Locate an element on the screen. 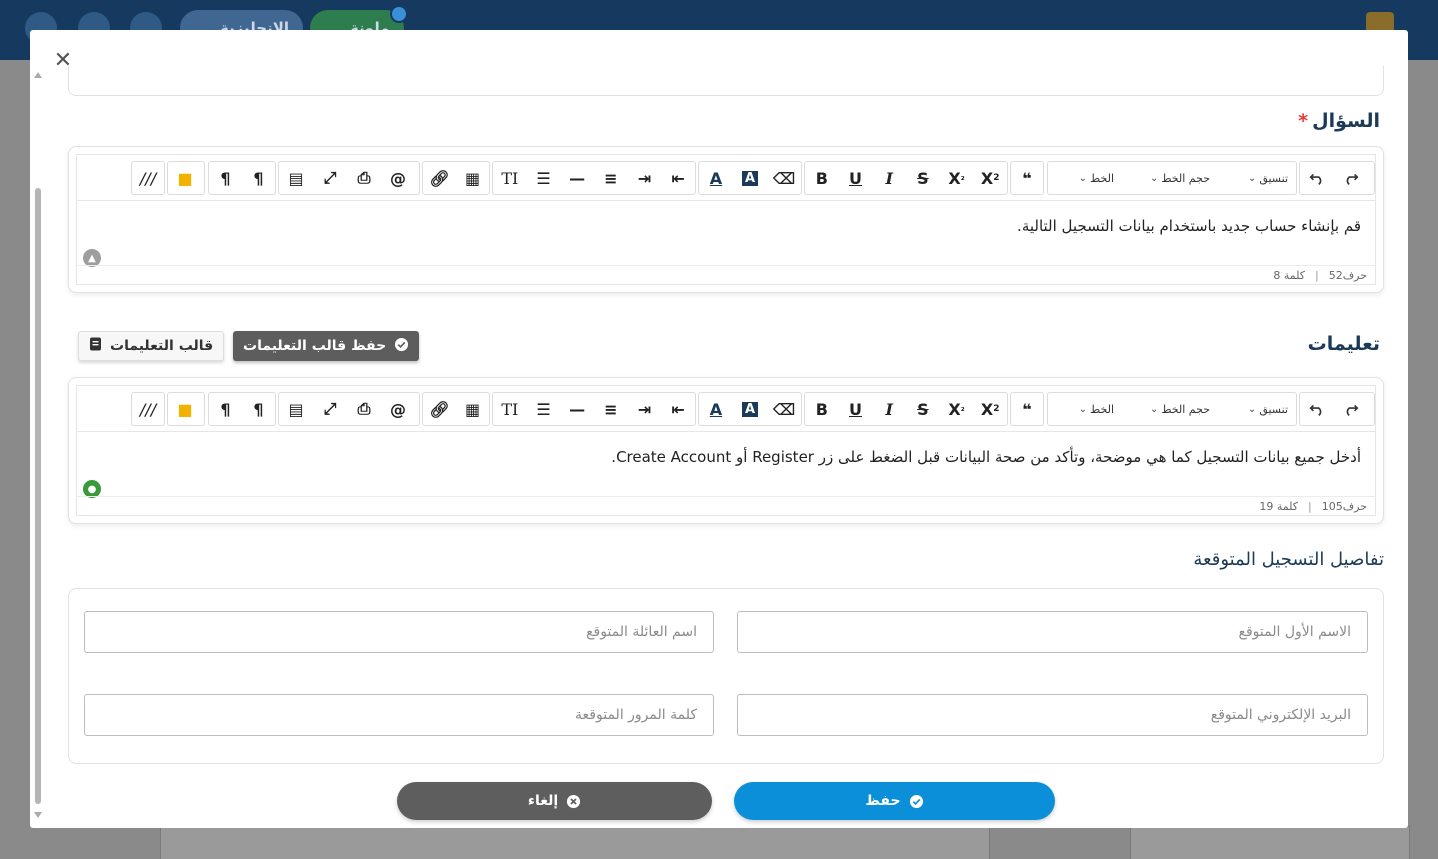 The width and height of the screenshot is (1438, 859). cancel-button-label: إلغاء is located at coordinates (543, 801).